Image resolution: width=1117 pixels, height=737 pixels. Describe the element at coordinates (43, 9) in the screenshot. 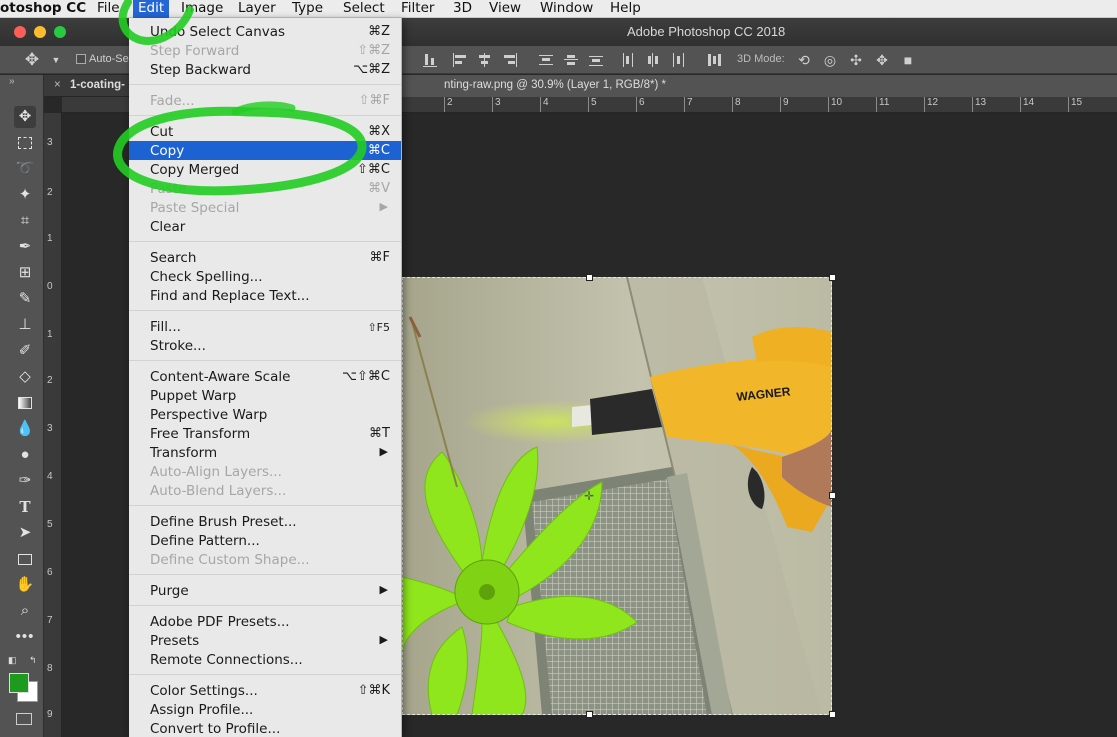

I see `app-menu: otoshop CC` at that location.